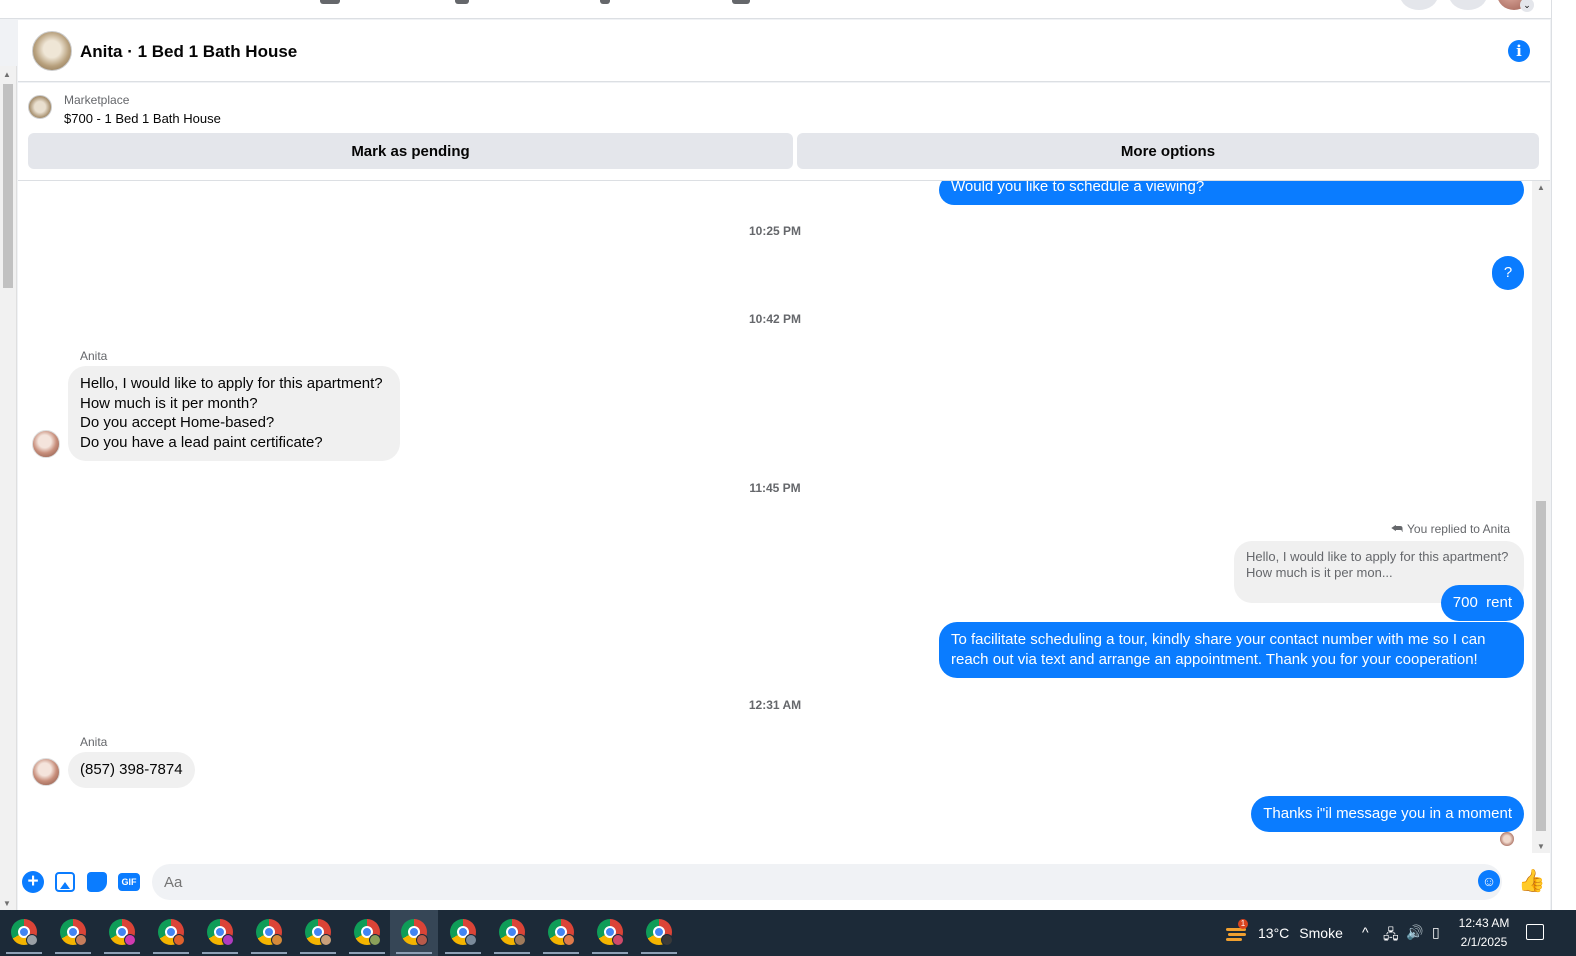 The image size is (1576, 956). Describe the element at coordinates (131, 770) in the screenshot. I see `incoming-message: (857) 398-7874` at that location.